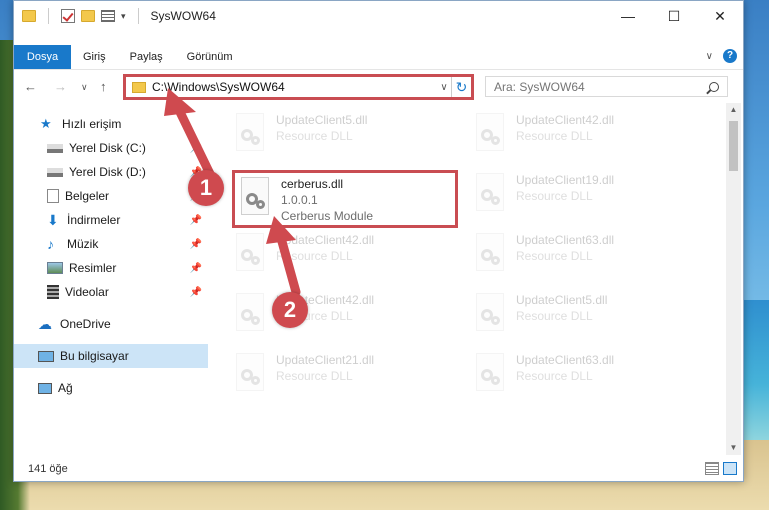  What do you see at coordinates (107, 148) in the screenshot?
I see `sidebar-item-label: Yerel Disk (C:)` at bounding box center [107, 148].